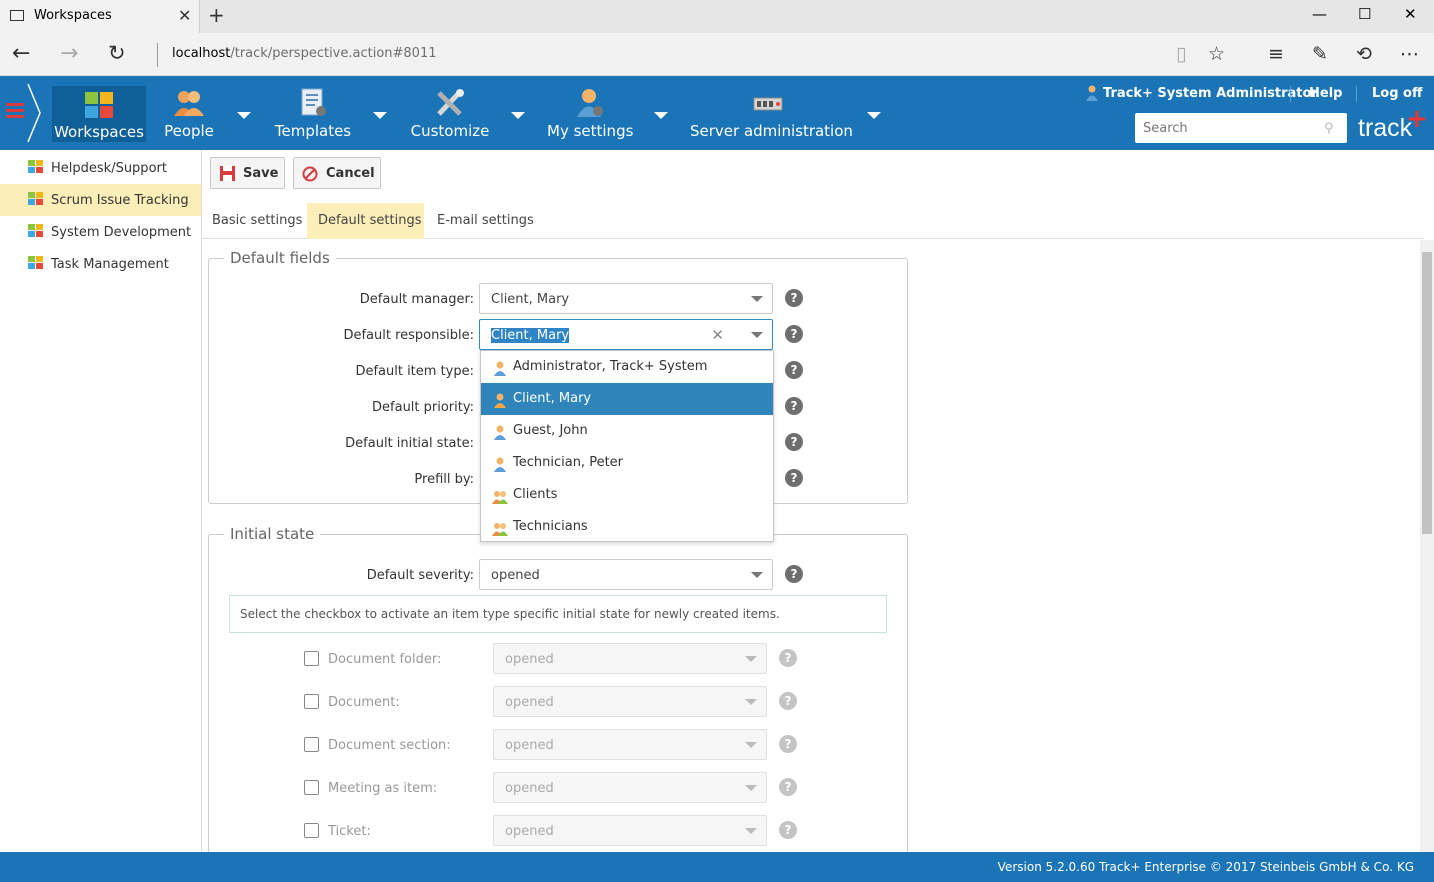 The image size is (1434, 882). Describe the element at coordinates (627, 367) in the screenshot. I see `list-item: Administrator, Track+ System` at that location.